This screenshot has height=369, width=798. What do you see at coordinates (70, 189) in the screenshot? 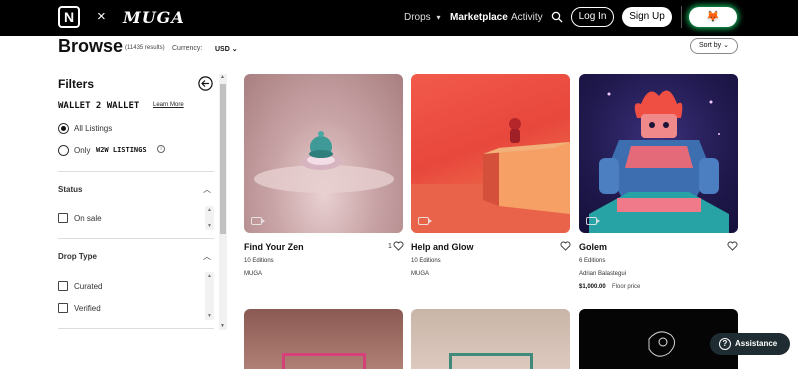
I see `status-section-title: Status` at bounding box center [70, 189].